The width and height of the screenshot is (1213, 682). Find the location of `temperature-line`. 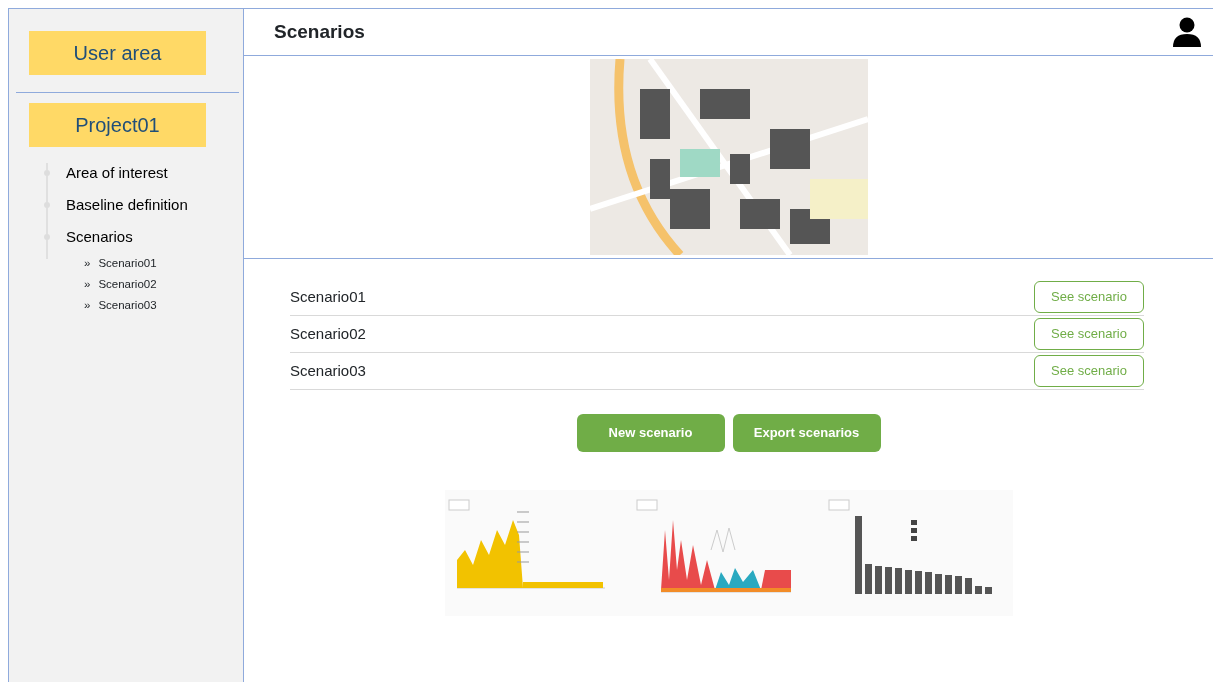

temperature-line is located at coordinates (722, 540).